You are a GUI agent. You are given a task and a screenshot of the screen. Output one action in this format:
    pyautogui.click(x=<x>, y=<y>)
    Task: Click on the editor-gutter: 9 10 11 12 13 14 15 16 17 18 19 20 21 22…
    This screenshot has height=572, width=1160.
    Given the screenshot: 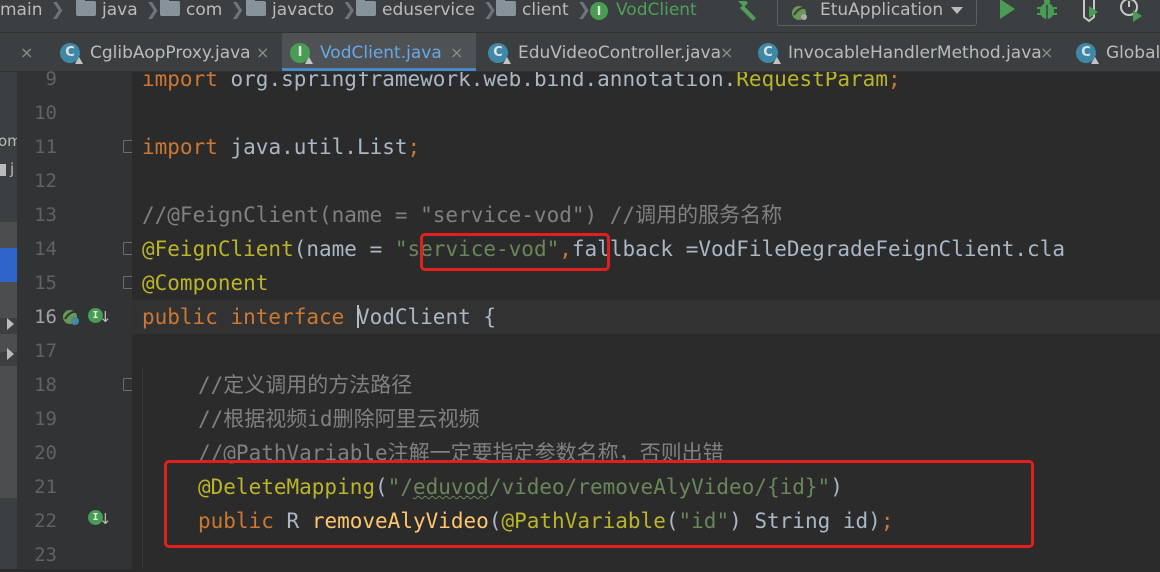 What is the action you would take?
    pyautogui.click(x=75, y=318)
    